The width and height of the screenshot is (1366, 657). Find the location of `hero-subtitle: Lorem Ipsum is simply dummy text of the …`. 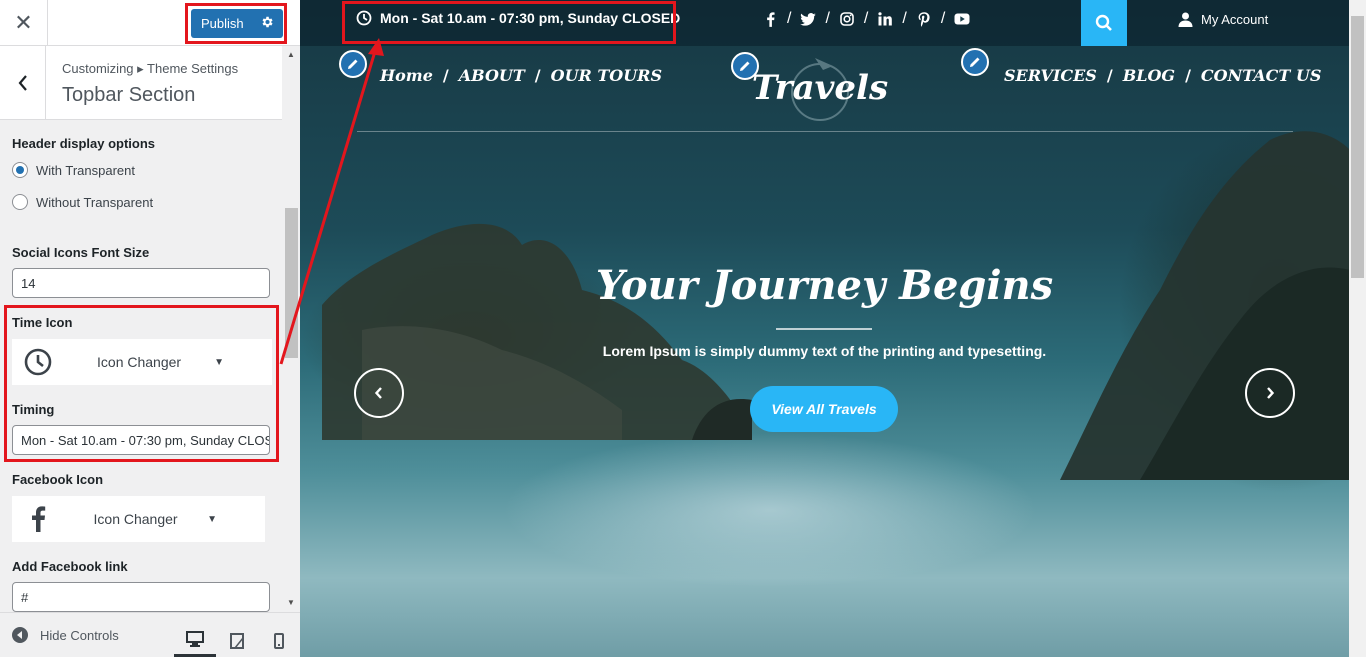

hero-subtitle: Lorem Ipsum is simply dummy text of the … is located at coordinates (824, 351).